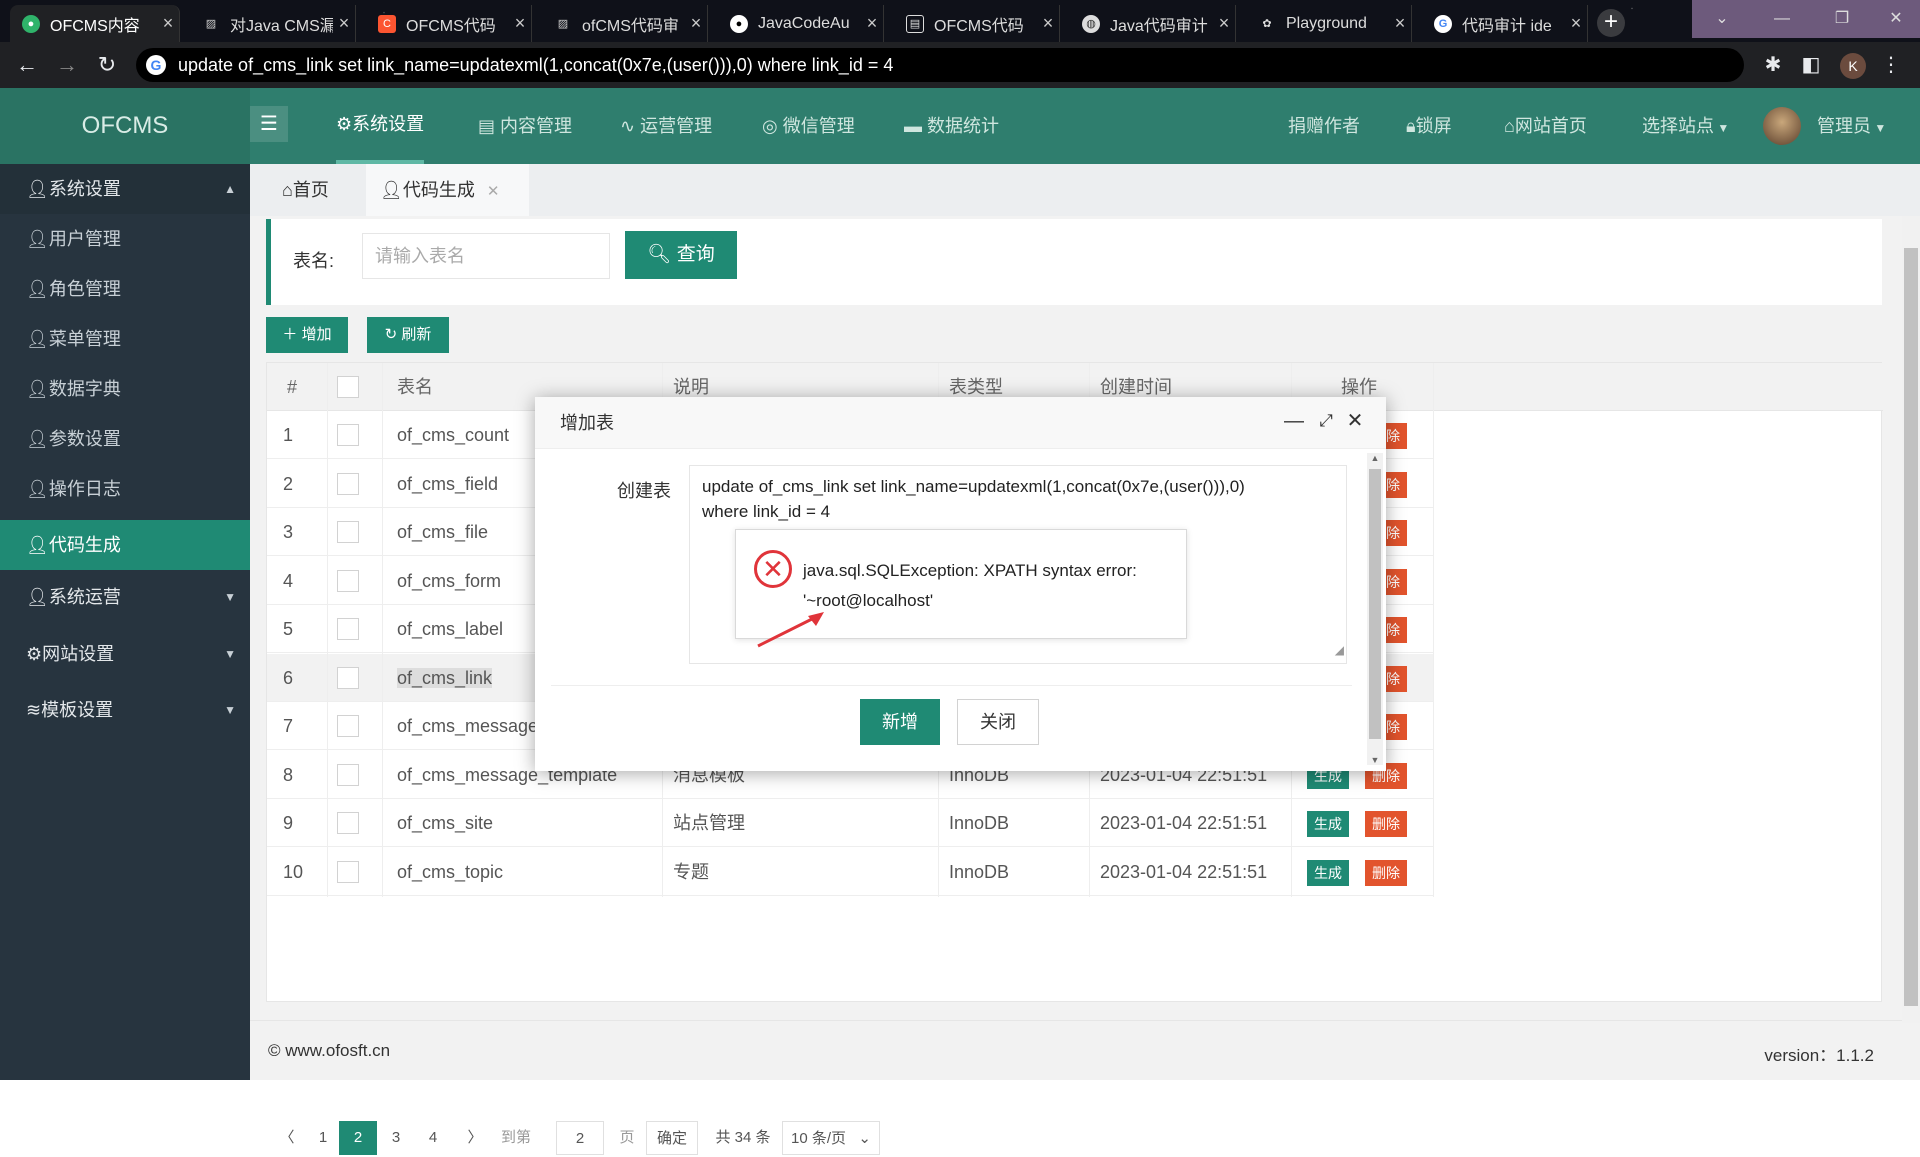  What do you see at coordinates (408, 335) in the screenshot?
I see `refresh-button: ↻ 刷新` at bounding box center [408, 335].